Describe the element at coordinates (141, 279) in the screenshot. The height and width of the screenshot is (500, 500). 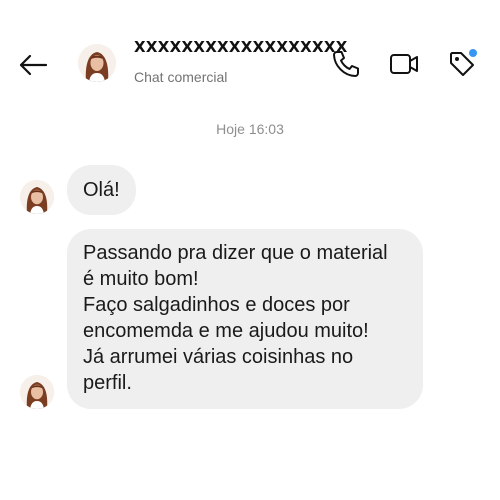
I see `message-text-line: é muito bom!` at that location.